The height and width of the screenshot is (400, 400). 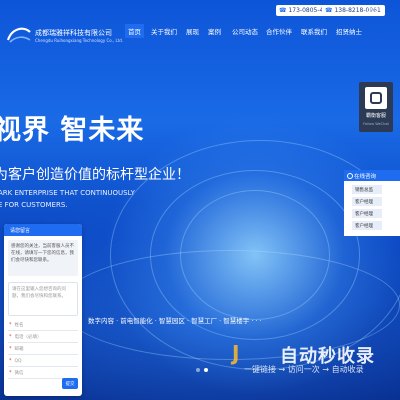 What do you see at coordinates (349, 31) in the screenshot?
I see `nav-item-careers: 招贤纳士` at bounding box center [349, 31].